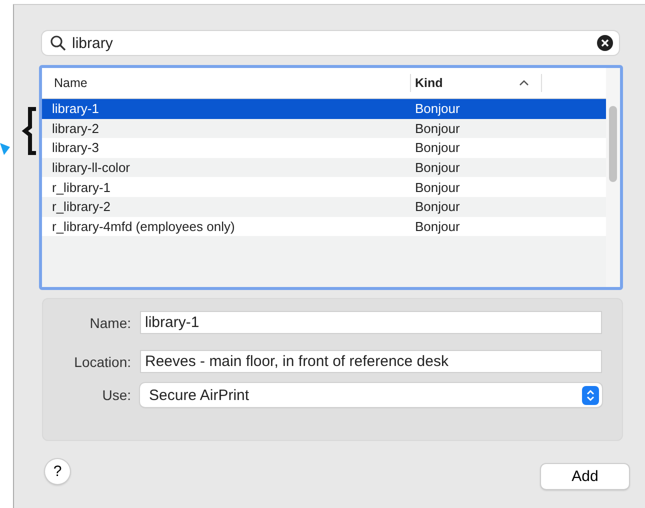  What do you see at coordinates (75, 108) in the screenshot?
I see `table-cell-text: library-1` at bounding box center [75, 108].